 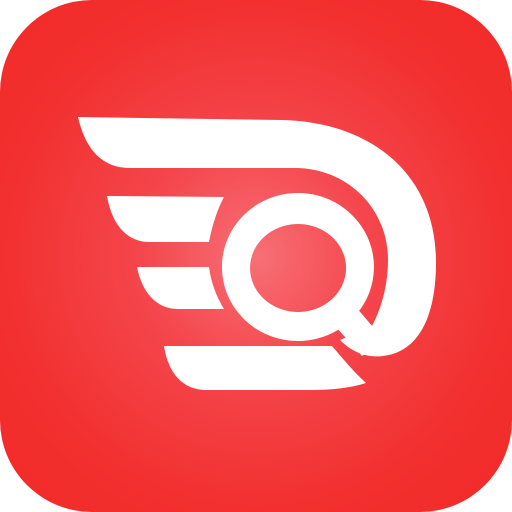 I want to click on wing-feather-bottom, so click(x=265, y=368).